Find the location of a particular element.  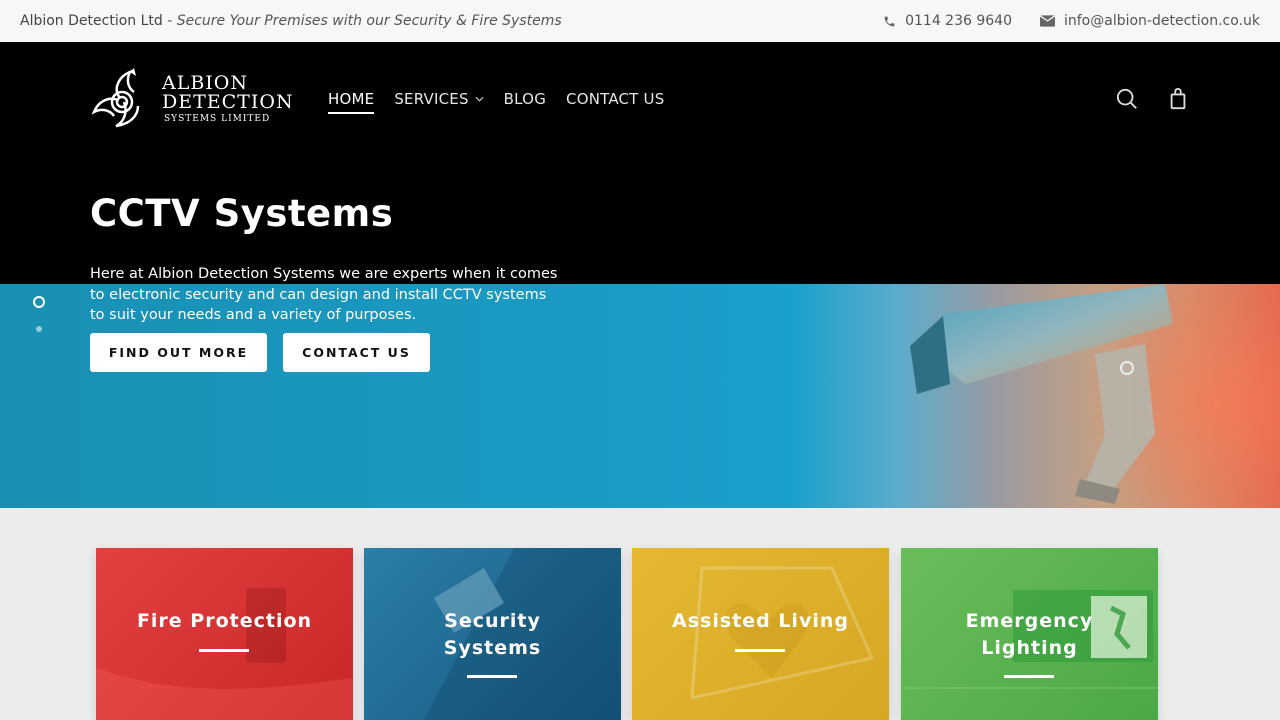

find-out-more-button: FIND OUT MORE is located at coordinates (178, 352).